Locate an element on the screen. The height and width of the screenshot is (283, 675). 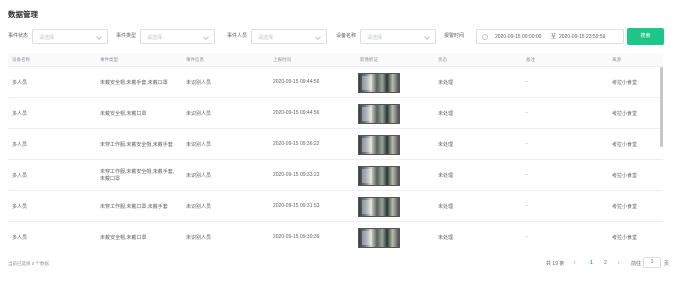
calendar-icon is located at coordinates (485, 37).